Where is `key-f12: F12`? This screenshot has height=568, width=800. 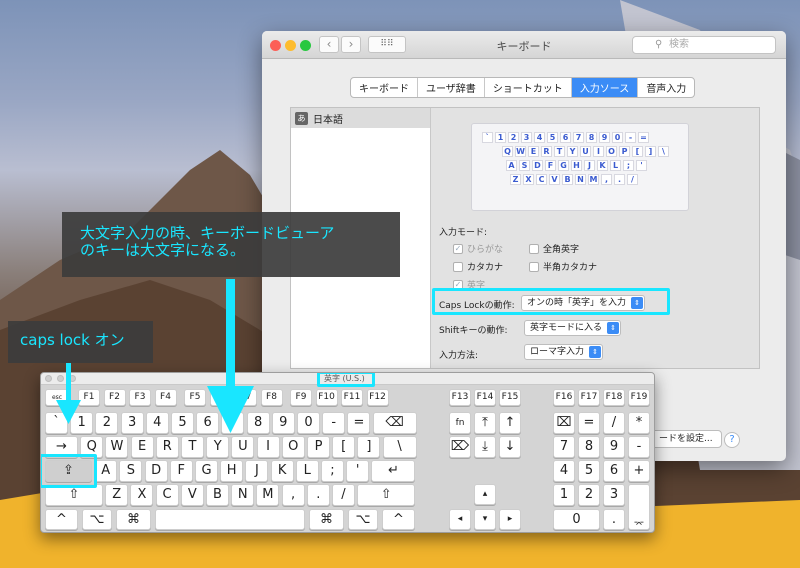 key-f12: F12 is located at coordinates (377, 397).